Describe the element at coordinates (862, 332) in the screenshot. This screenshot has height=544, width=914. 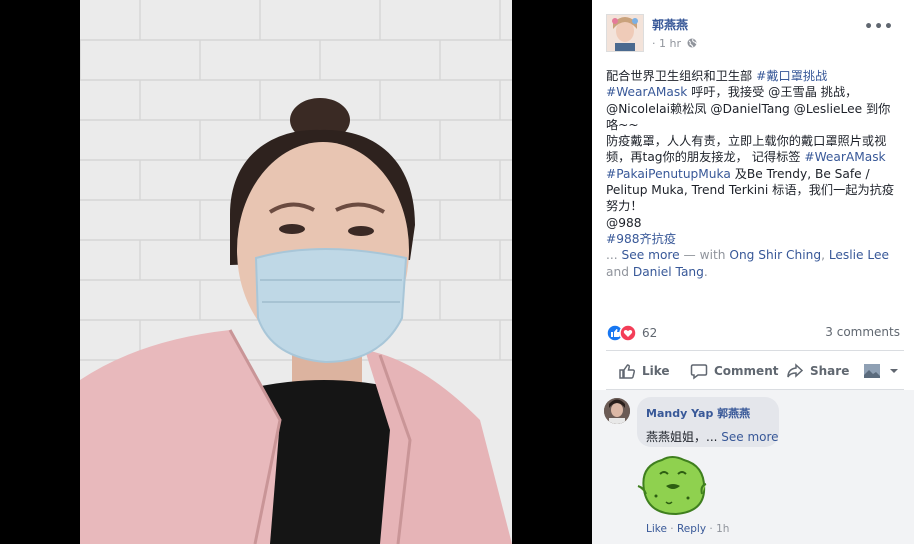
I see `comment-count: 3 comments` at that location.